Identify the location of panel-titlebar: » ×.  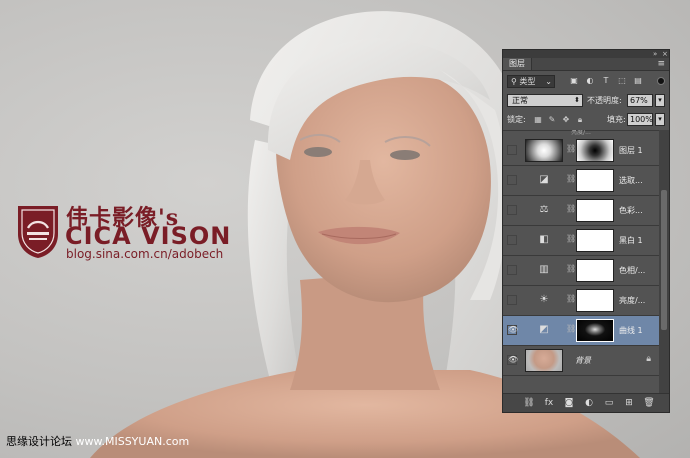
(586, 54).